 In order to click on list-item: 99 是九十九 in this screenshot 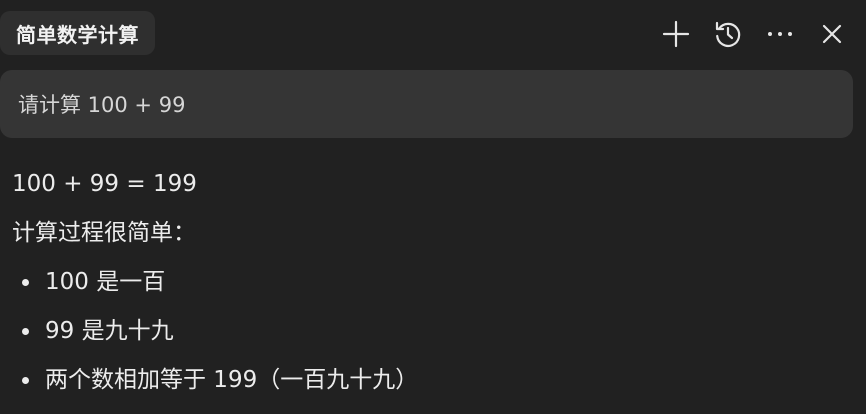, I will do `click(432, 331)`.